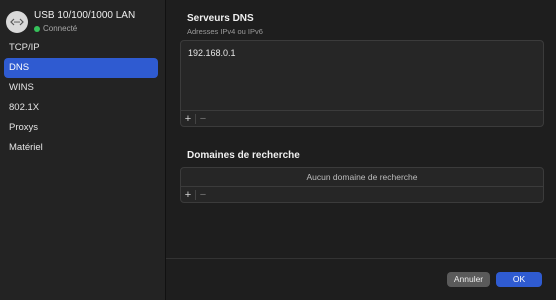 The image size is (556, 300). I want to click on status-dot-icon, so click(37, 28).